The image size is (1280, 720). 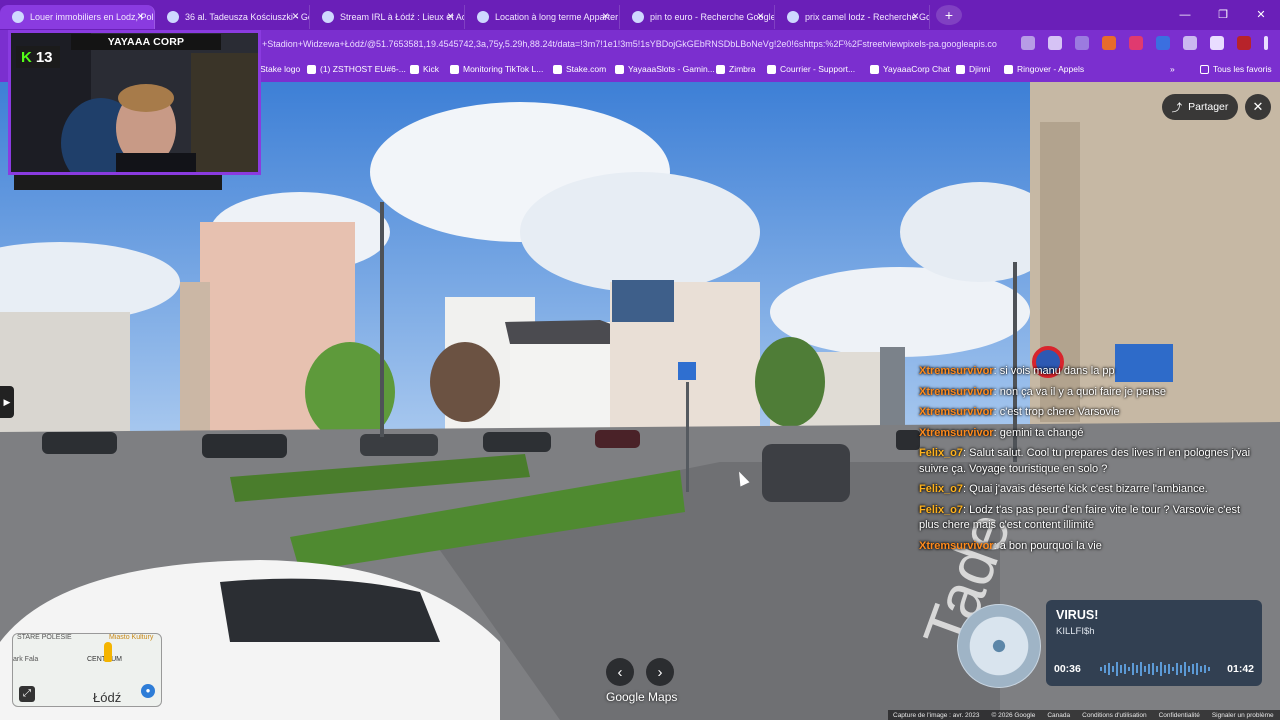 What do you see at coordinates (26, 659) in the screenshot?
I see `minimap-label: ark Fala` at bounding box center [26, 659].